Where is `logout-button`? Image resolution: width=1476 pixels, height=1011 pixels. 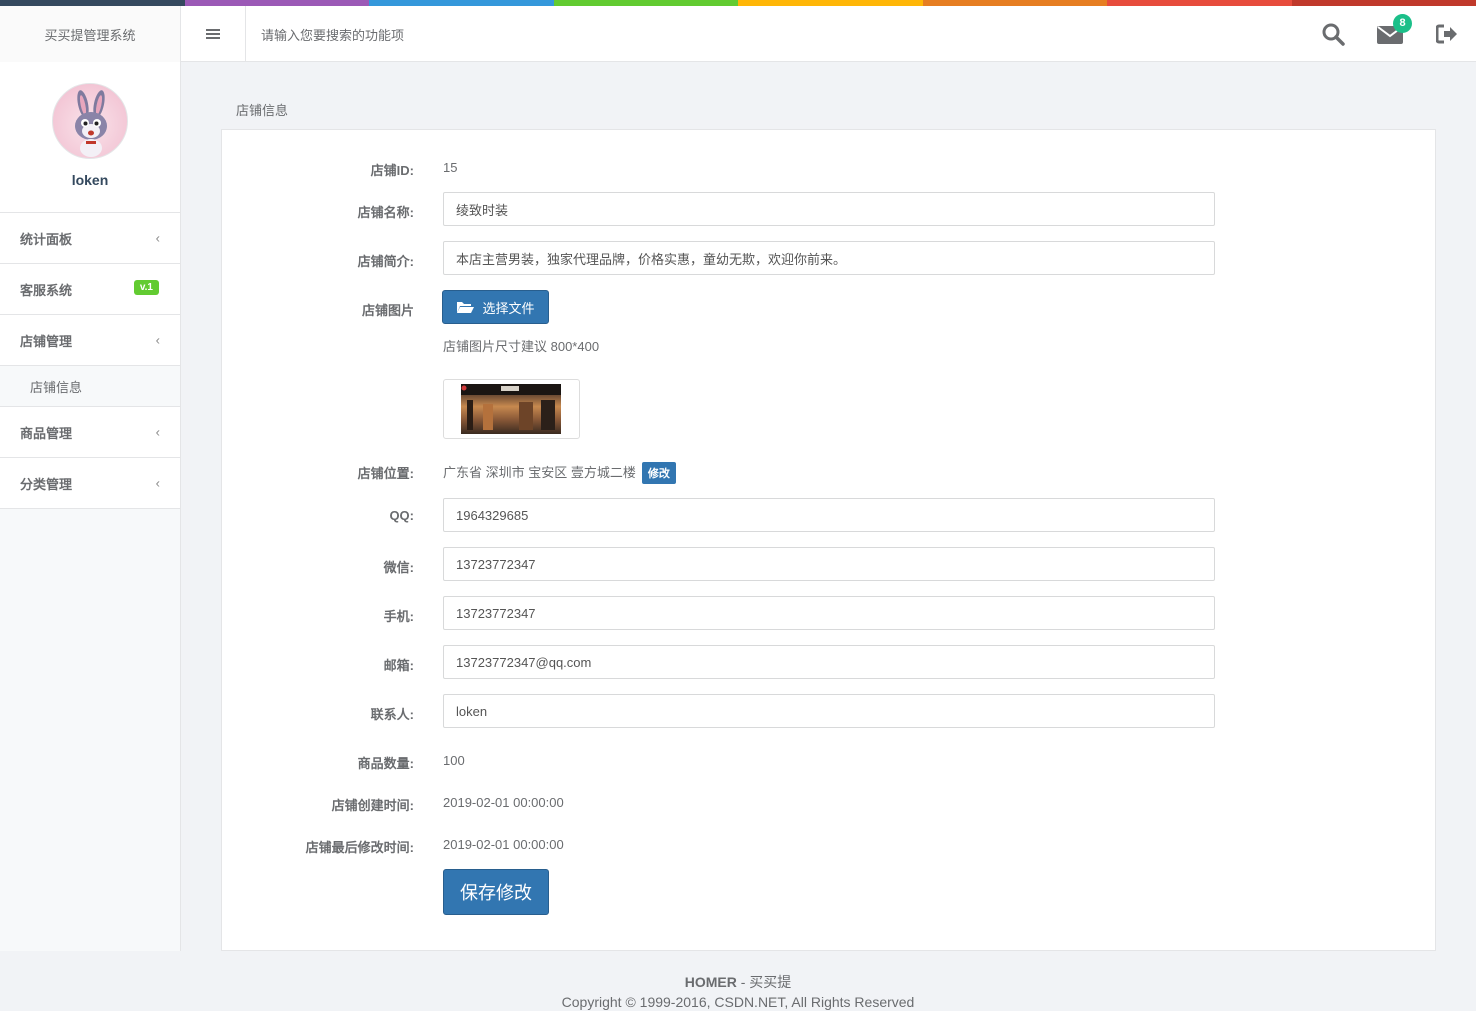 logout-button is located at coordinates (1447, 34).